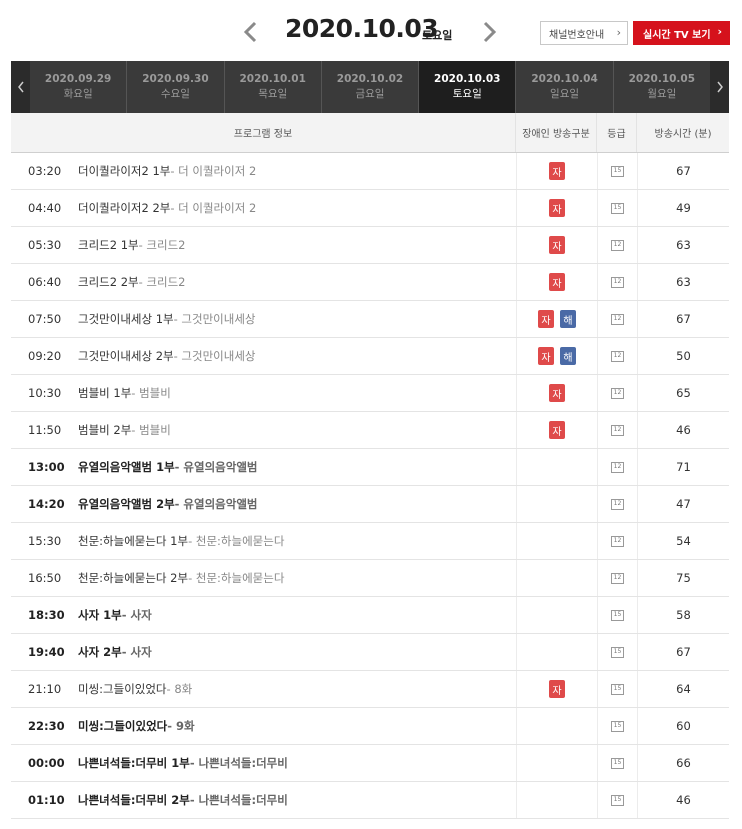 This screenshot has height=829, width=742. Describe the element at coordinates (370, 356) in the screenshot. I see `table-row: 09:20 그것만이내세상 2부 - 그것만이내세상 자 해 12 50` at that location.